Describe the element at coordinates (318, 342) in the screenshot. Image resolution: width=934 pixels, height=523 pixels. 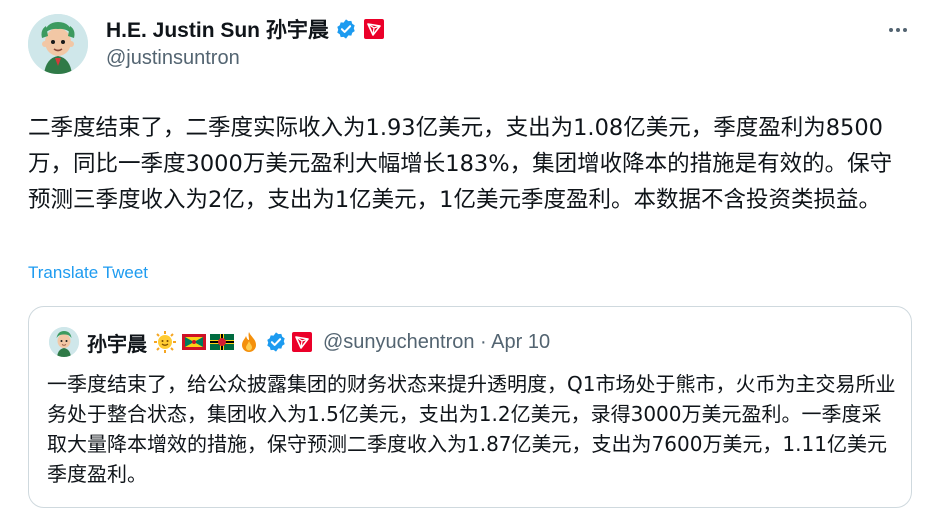
I see `quoted-header: 孙宇晨 @sunyuchentron · Apr 10` at that location.